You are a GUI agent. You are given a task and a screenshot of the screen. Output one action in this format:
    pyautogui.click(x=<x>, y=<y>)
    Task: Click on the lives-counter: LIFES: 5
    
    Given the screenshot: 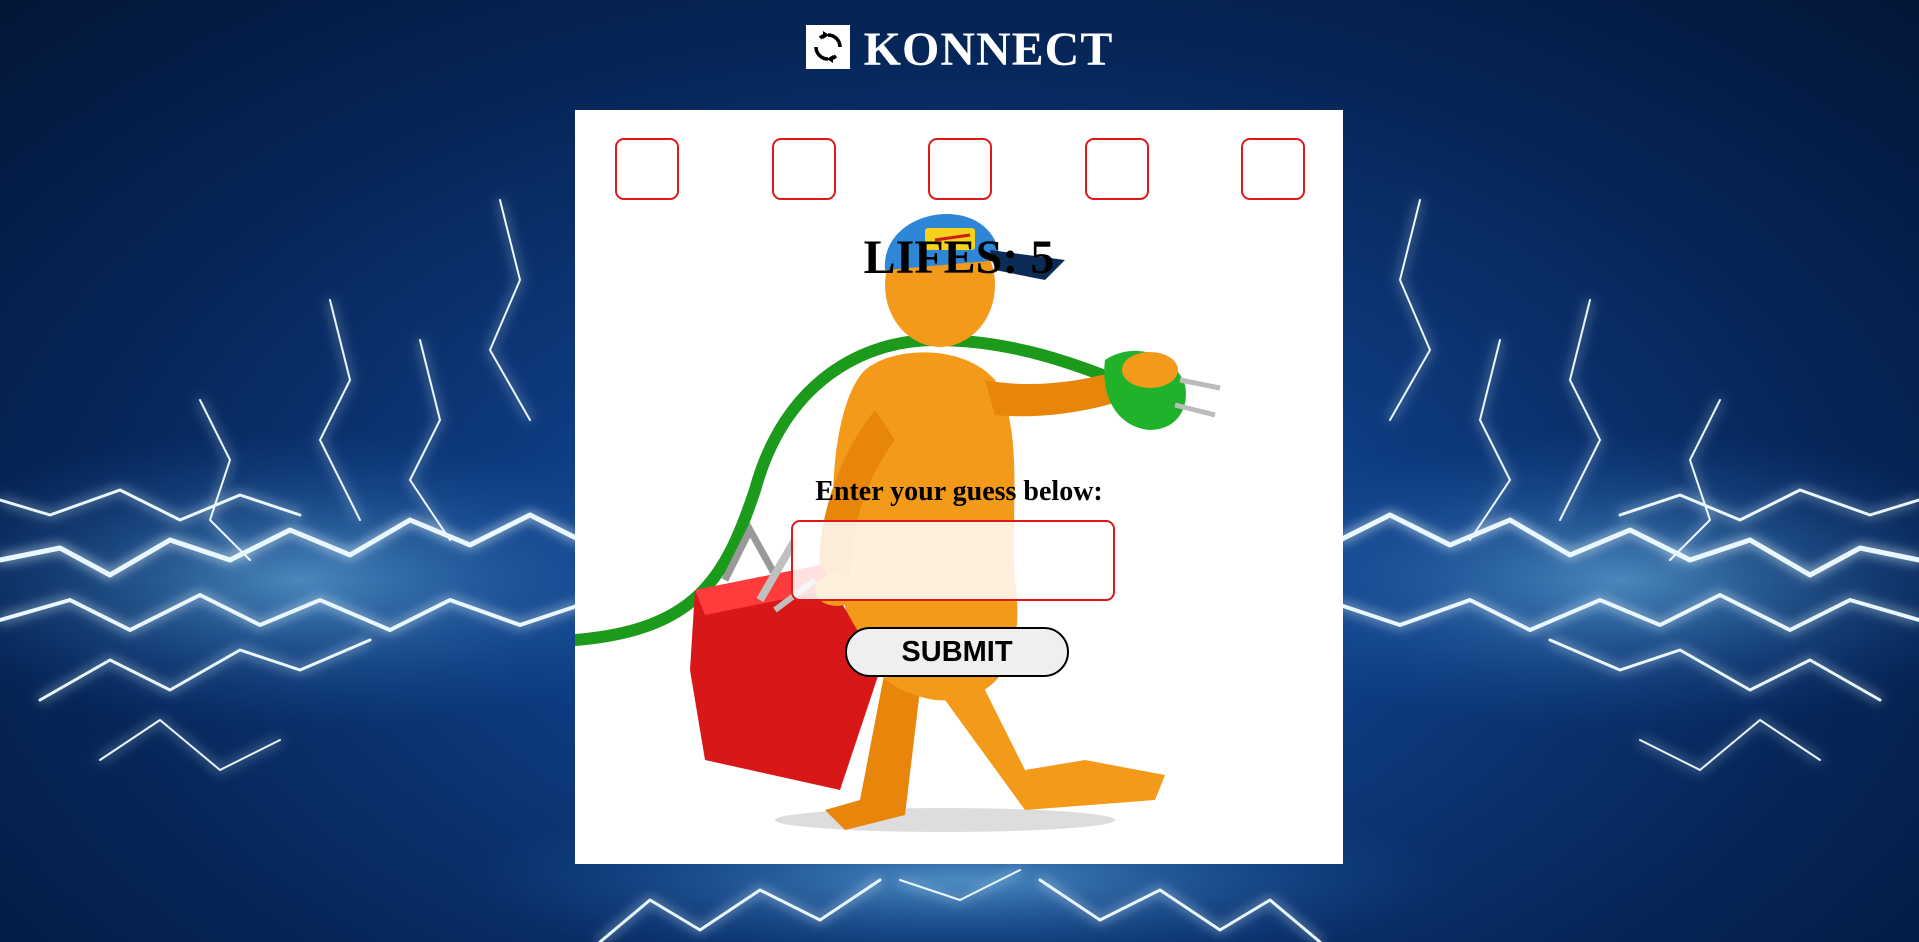 What is the action you would take?
    pyautogui.click(x=959, y=257)
    